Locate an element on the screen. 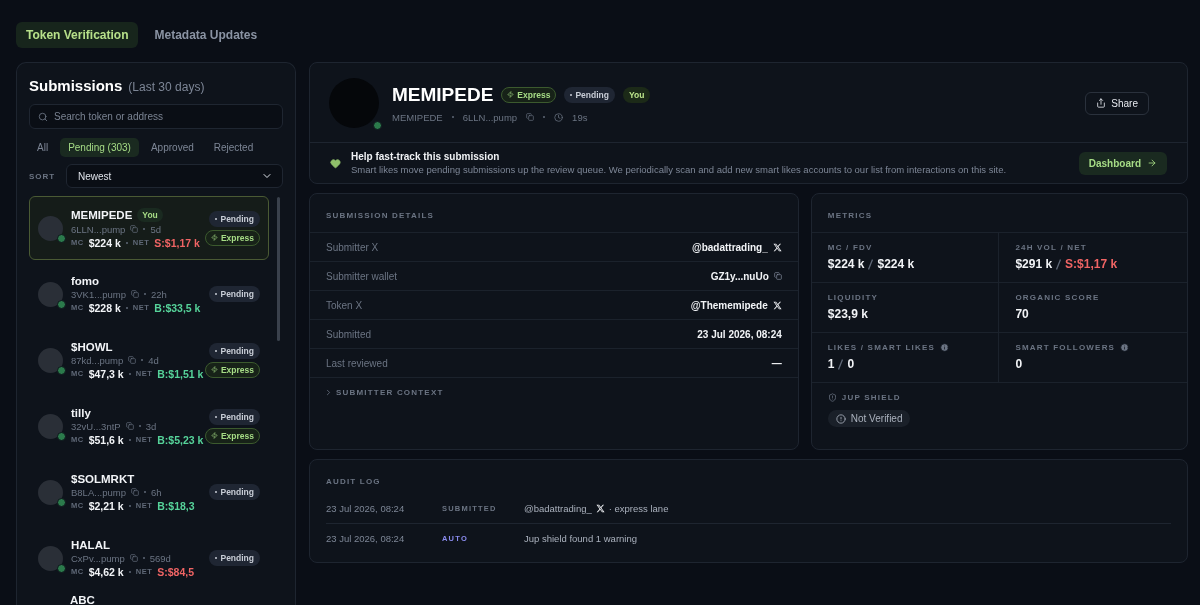 The height and width of the screenshot is (605, 1200). filter-tab: Pending (303) is located at coordinates (99, 147).